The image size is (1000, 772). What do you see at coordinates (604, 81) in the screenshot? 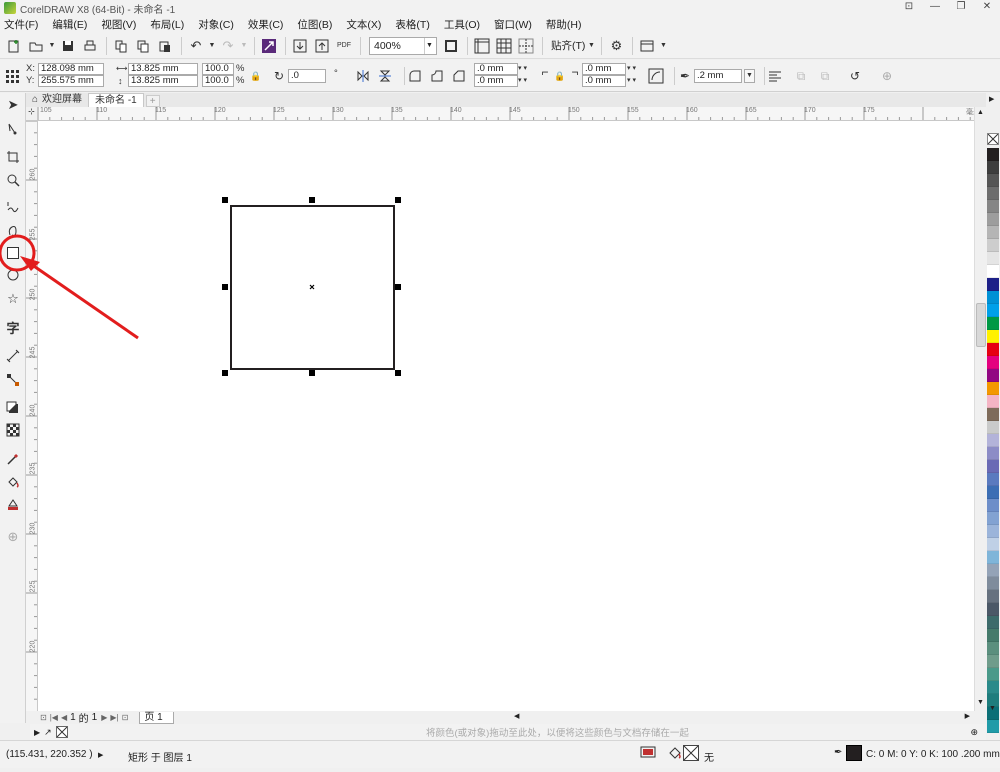
I see `corner-radius-bottom-right-input: .0 mm` at bounding box center [604, 81].